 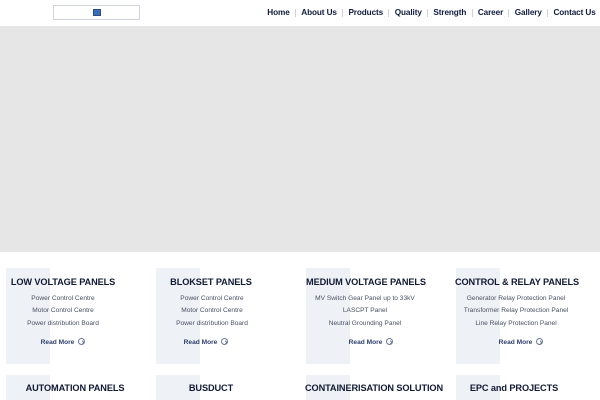 What do you see at coordinates (366, 282) in the screenshot?
I see `card-title: MEDIUM VOLTAGE PANELS` at bounding box center [366, 282].